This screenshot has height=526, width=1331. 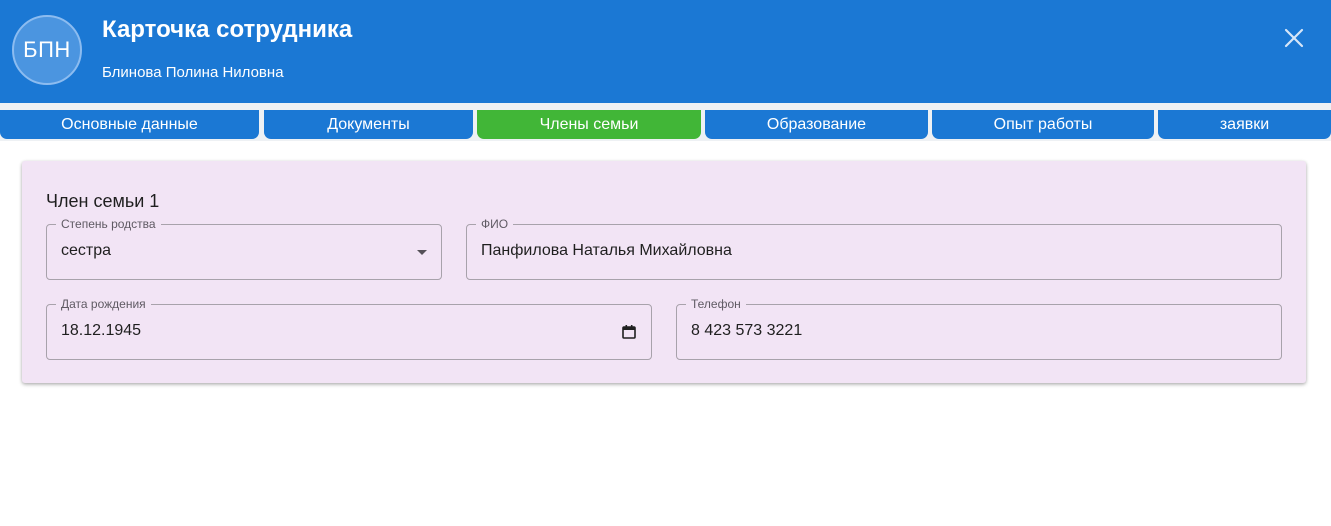 What do you see at coordinates (368, 124) in the screenshot?
I see `tab-documents: Документы` at bounding box center [368, 124].